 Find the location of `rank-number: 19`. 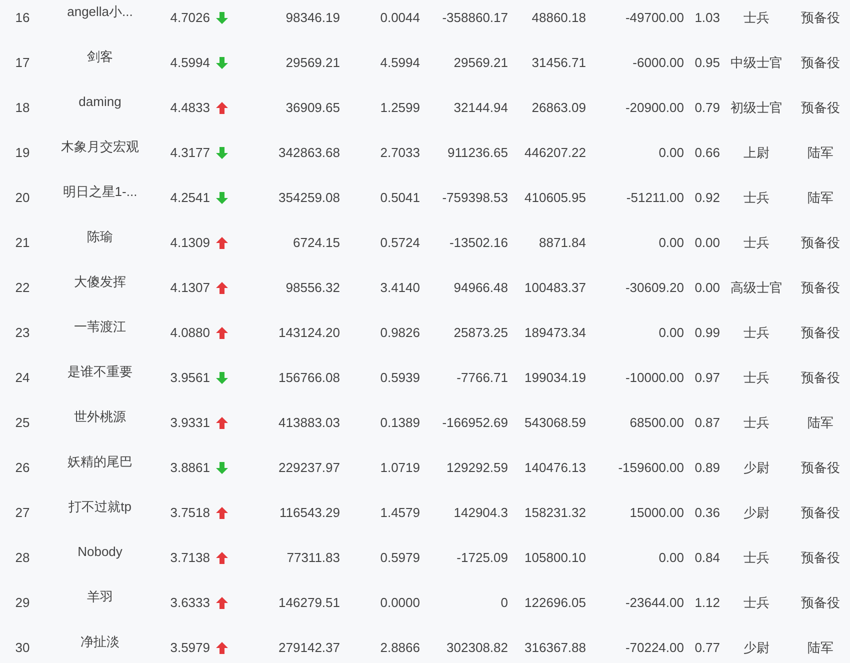

rank-number: 19 is located at coordinates (22, 152).